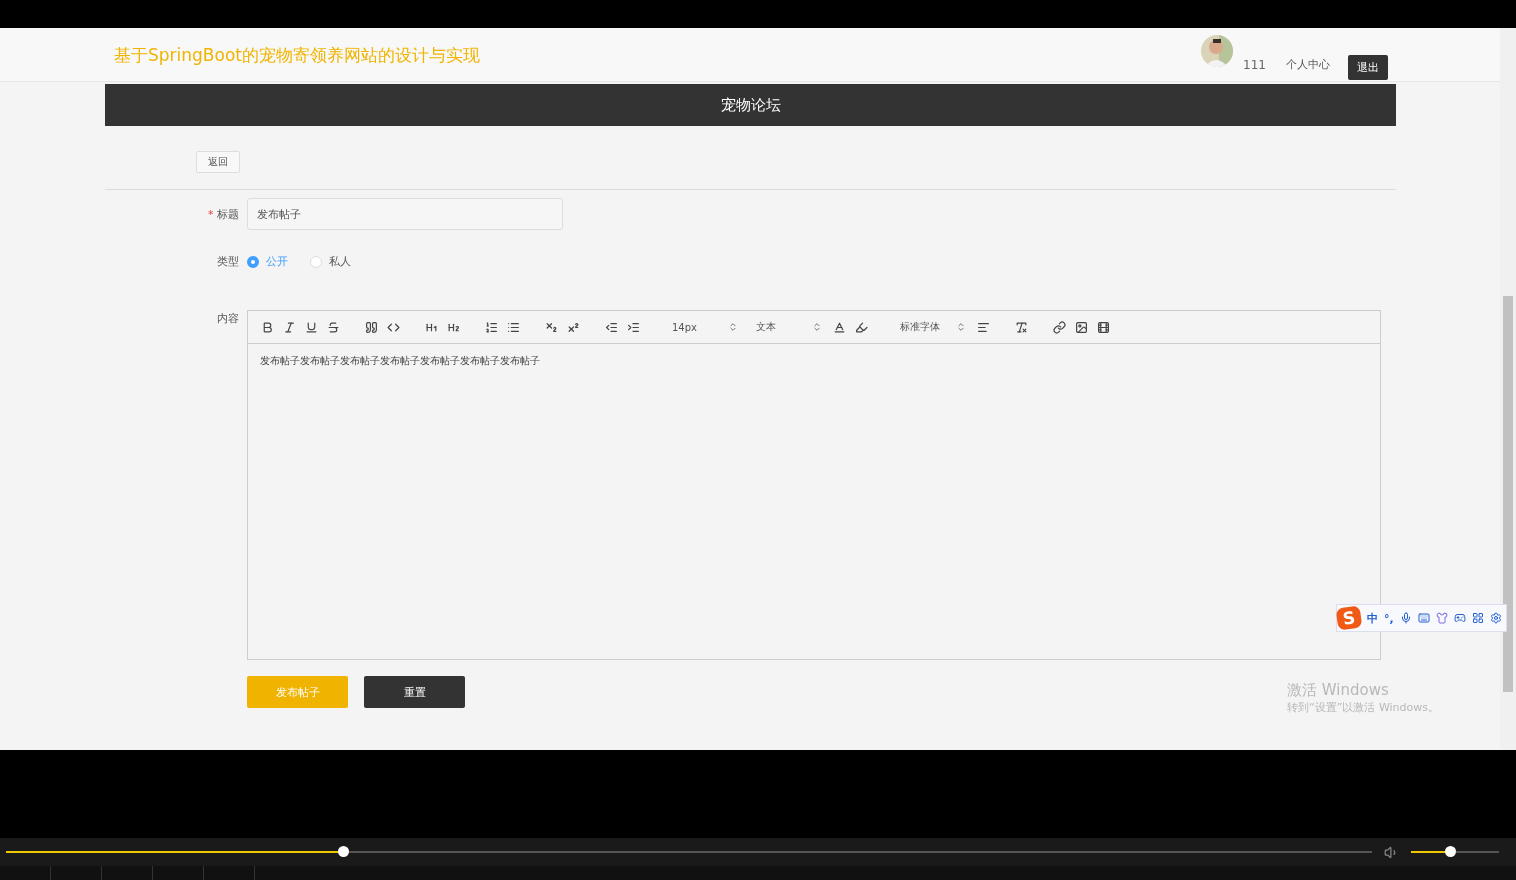 The height and width of the screenshot is (880, 1516). Describe the element at coordinates (228, 261) in the screenshot. I see `field-label: 类型` at that location.